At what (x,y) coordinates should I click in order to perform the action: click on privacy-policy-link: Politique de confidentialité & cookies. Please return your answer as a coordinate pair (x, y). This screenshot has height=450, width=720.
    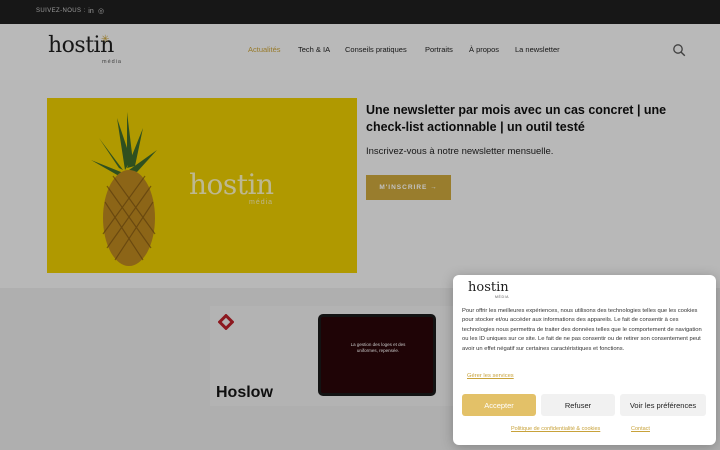
    Looking at the image, I should click on (555, 429).